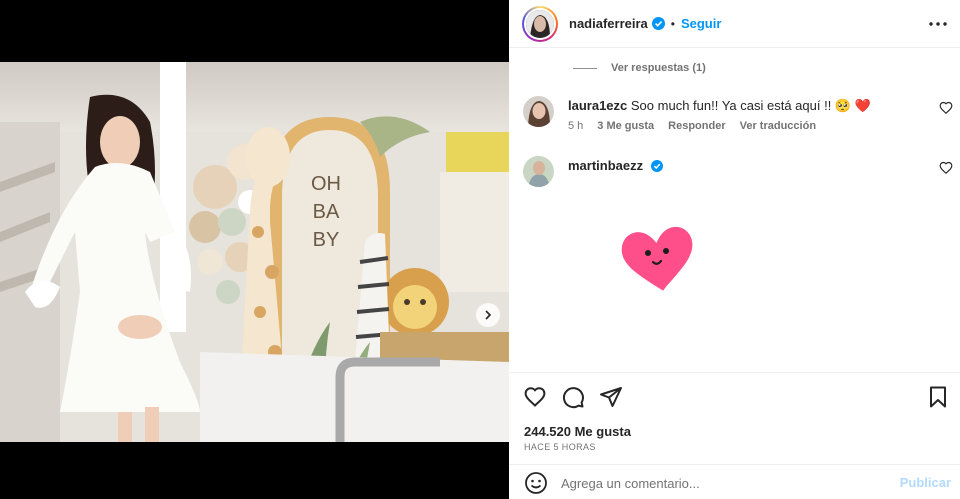  Describe the element at coordinates (560, 447) in the screenshot. I see `post-timestamp: HACE 5 HORAS` at that location.